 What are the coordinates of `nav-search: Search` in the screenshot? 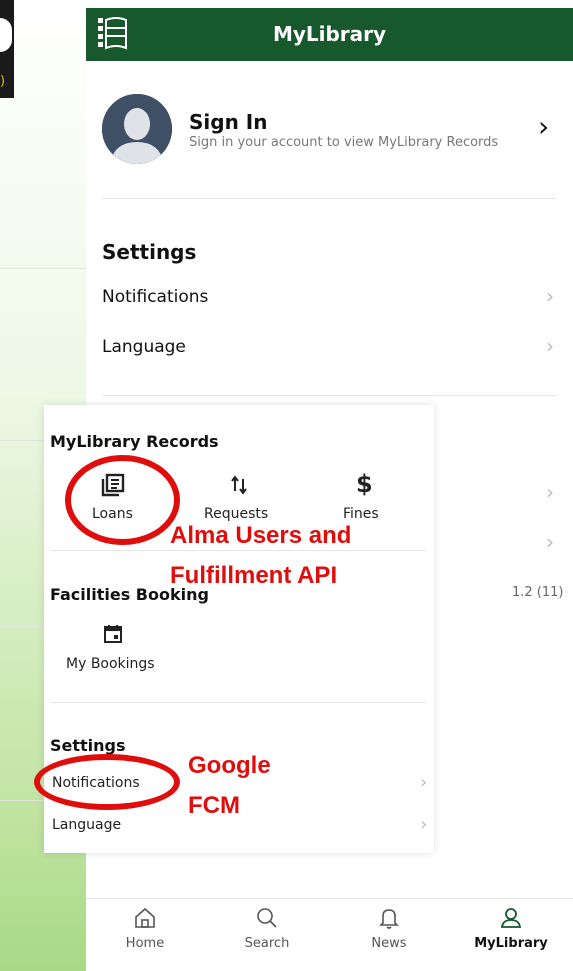 It's located at (267, 928).